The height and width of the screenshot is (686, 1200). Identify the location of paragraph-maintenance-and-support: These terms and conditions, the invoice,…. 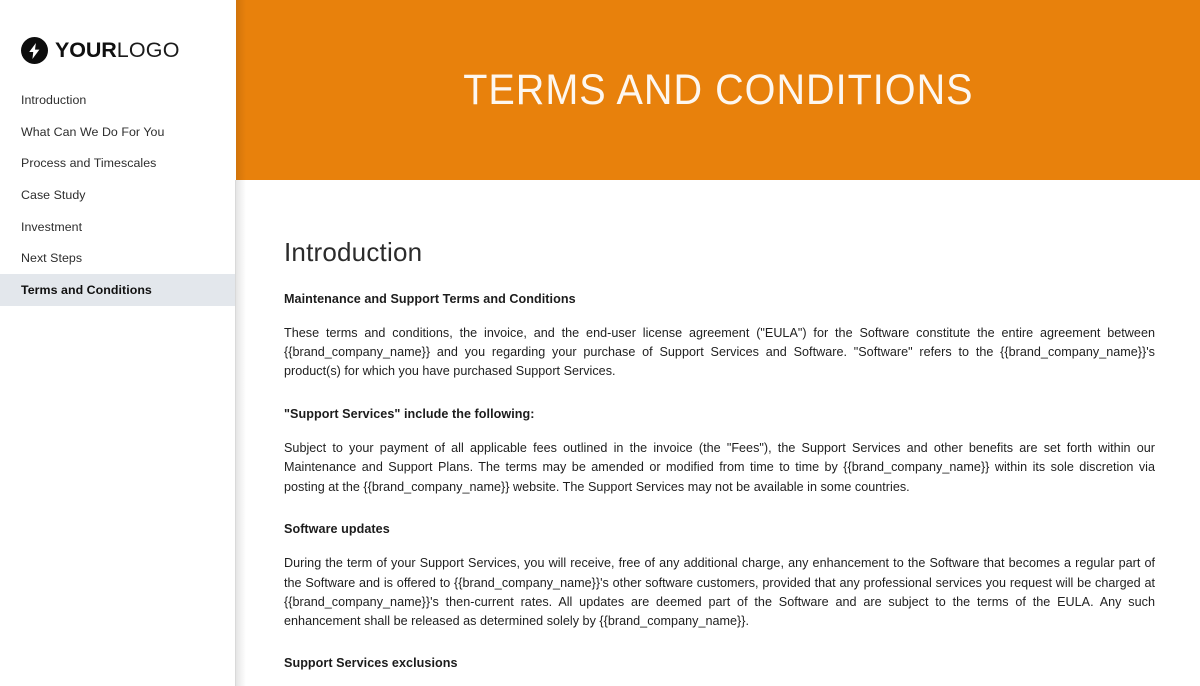
(719, 352).